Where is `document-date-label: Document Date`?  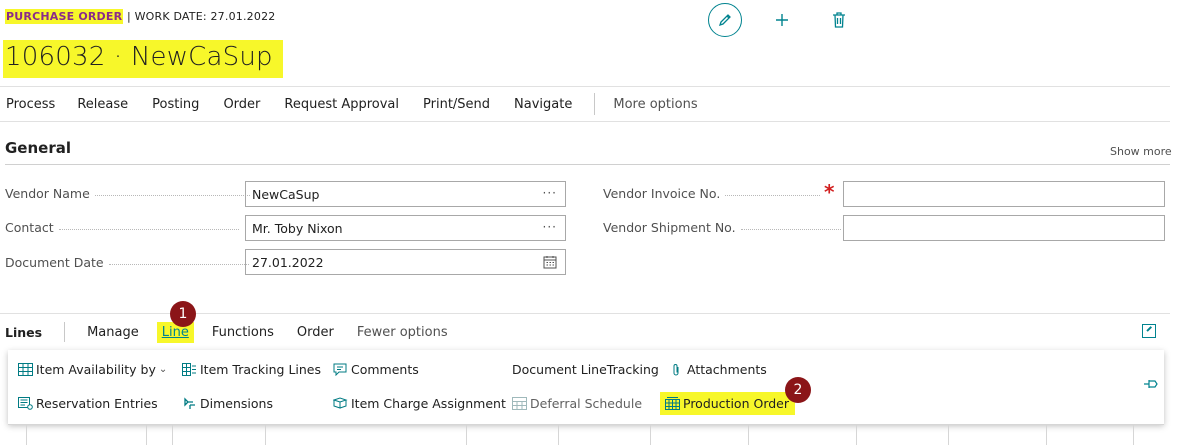
document-date-label: Document Date is located at coordinates (127, 262).